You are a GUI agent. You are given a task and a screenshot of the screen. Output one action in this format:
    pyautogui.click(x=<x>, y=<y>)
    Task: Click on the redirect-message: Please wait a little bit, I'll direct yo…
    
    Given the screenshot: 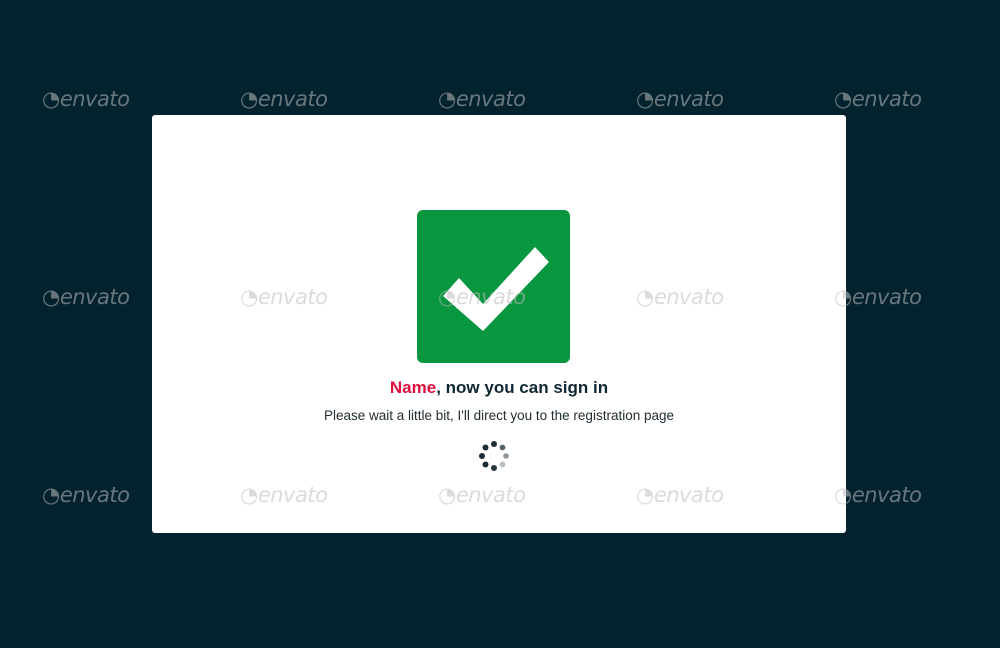 What is the action you would take?
    pyautogui.click(x=498, y=415)
    